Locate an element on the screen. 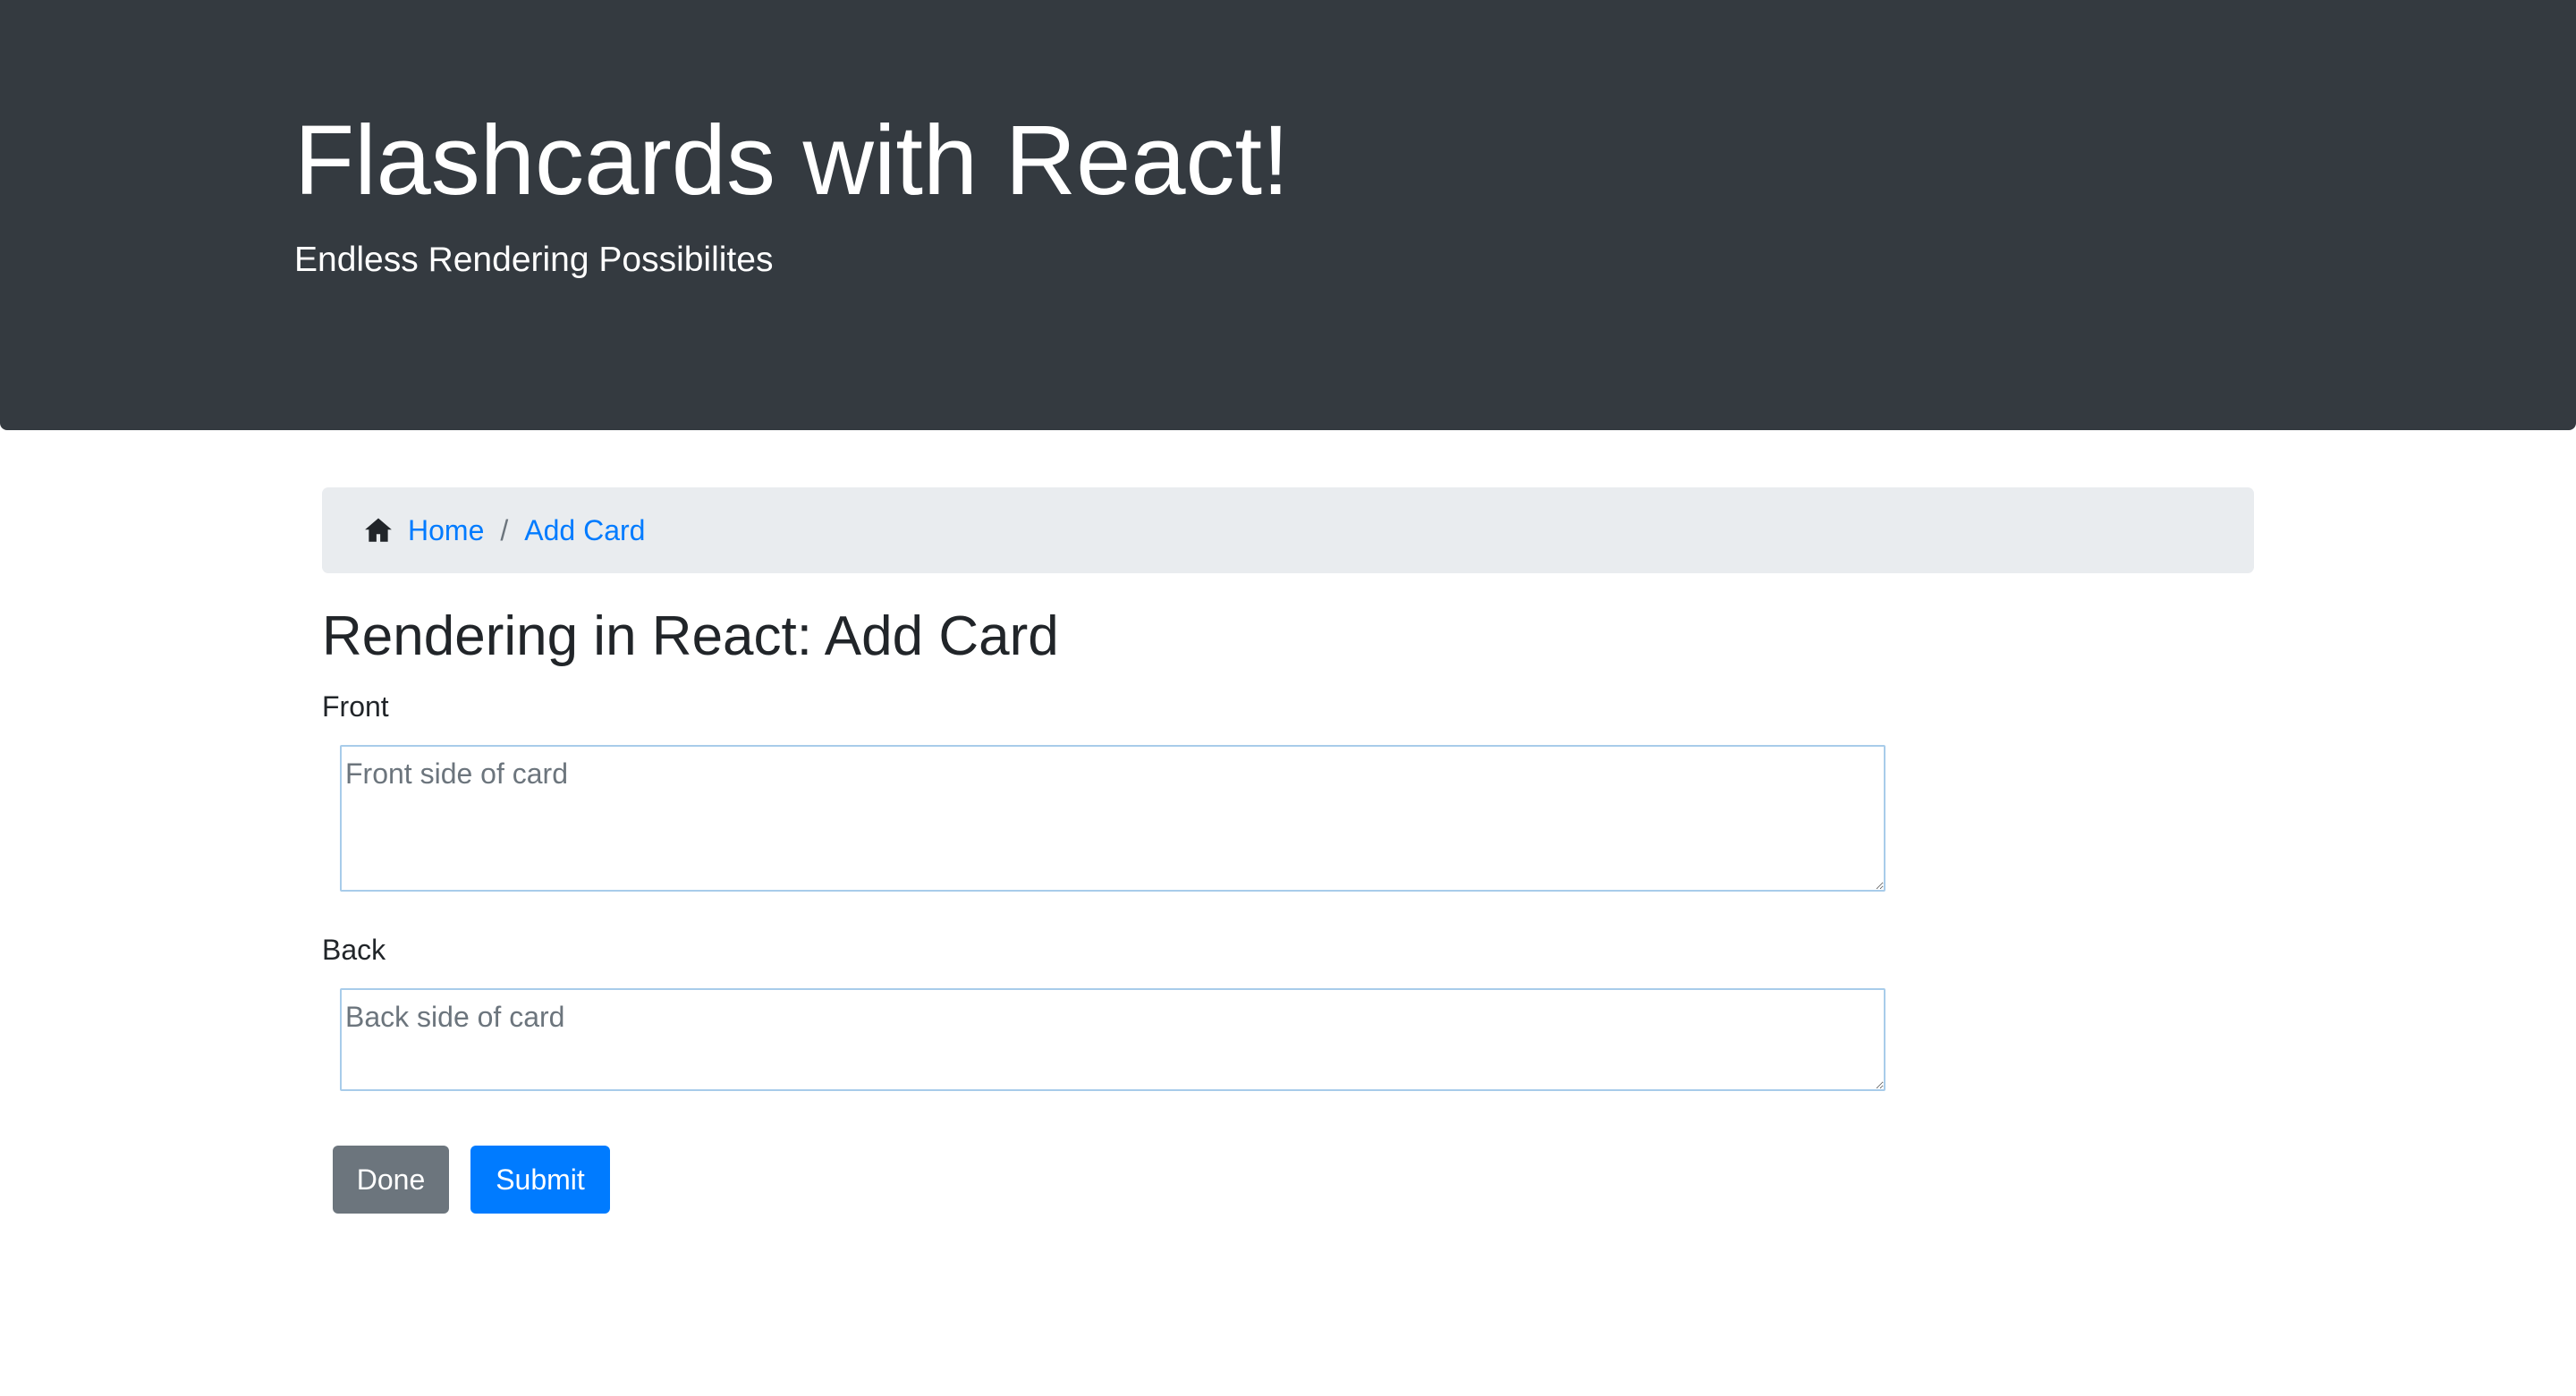 The height and width of the screenshot is (1396, 2576). back-label: Back is located at coordinates (354, 950).